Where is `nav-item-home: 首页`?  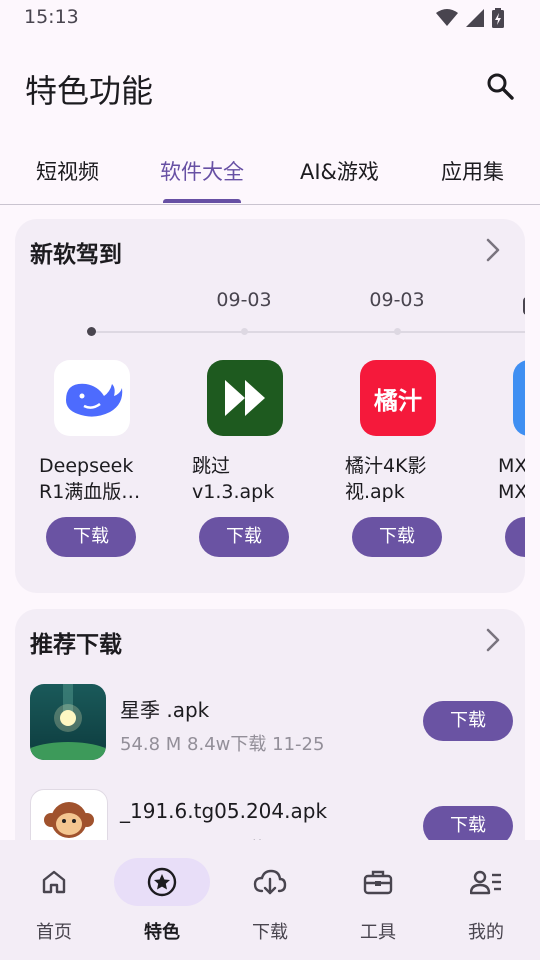 nav-item-home: 首页 is located at coordinates (54, 900).